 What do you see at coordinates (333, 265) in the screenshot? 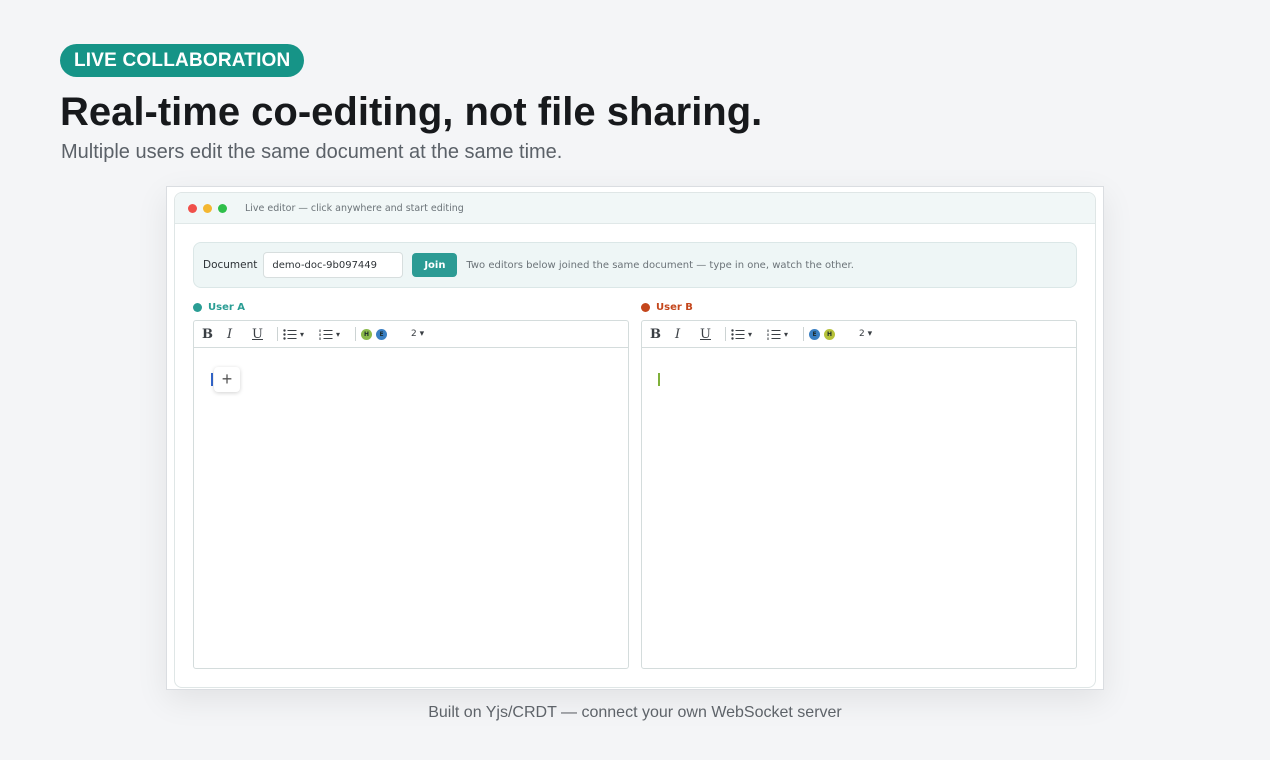
I see `document-id-input` at bounding box center [333, 265].